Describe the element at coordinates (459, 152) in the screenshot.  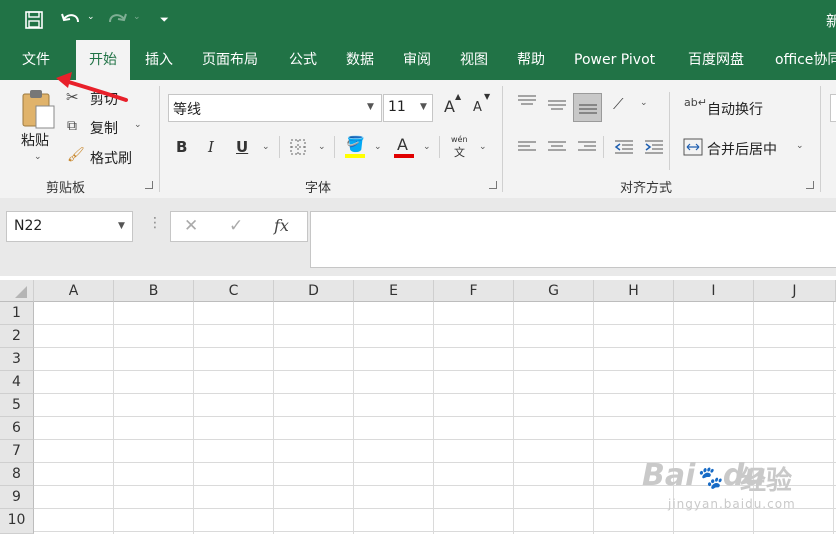
I see `phonetic-icon: 文` at that location.